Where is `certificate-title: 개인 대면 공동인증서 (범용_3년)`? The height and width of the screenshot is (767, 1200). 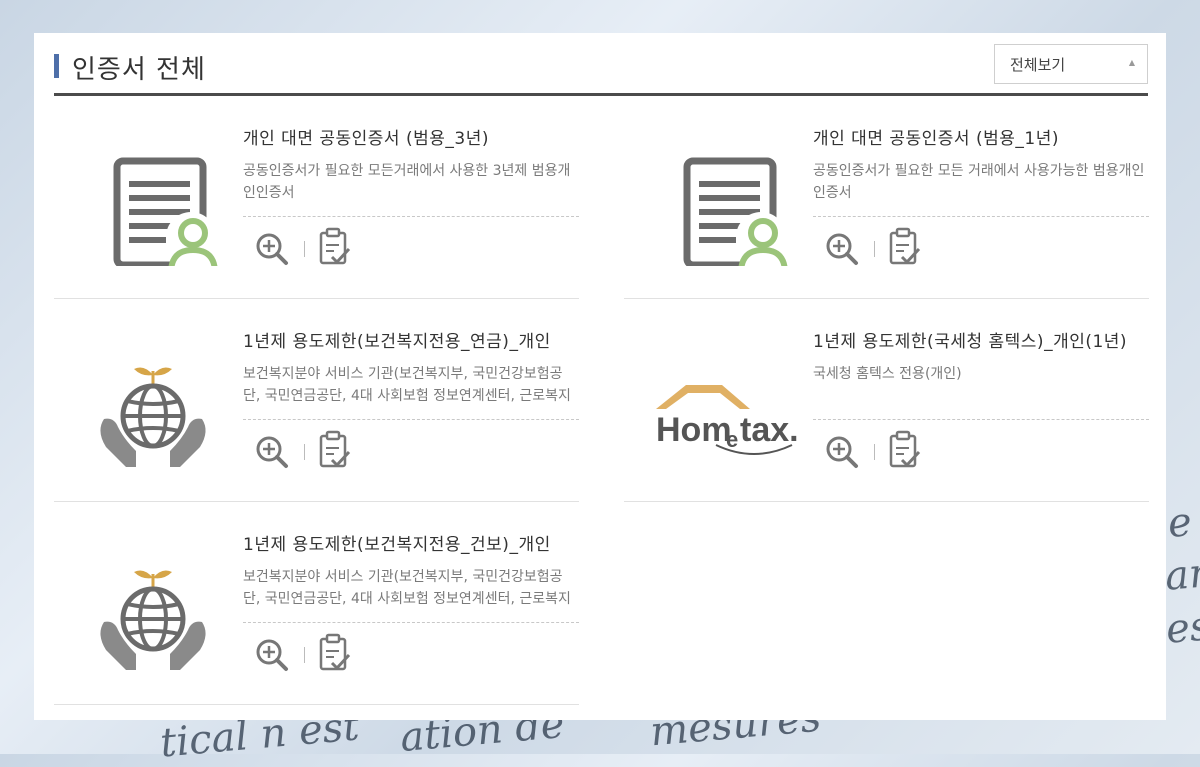
certificate-title: 개인 대면 공동인증서 (범용_3년) is located at coordinates (411, 136).